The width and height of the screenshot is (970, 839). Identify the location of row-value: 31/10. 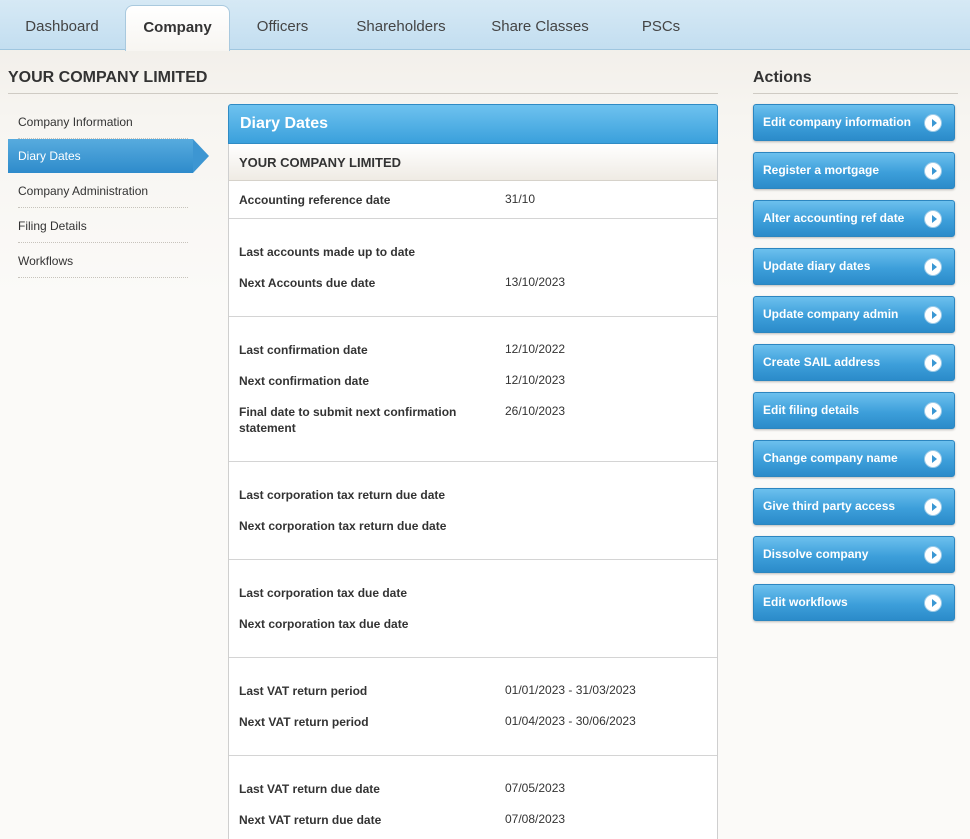
(520, 199).